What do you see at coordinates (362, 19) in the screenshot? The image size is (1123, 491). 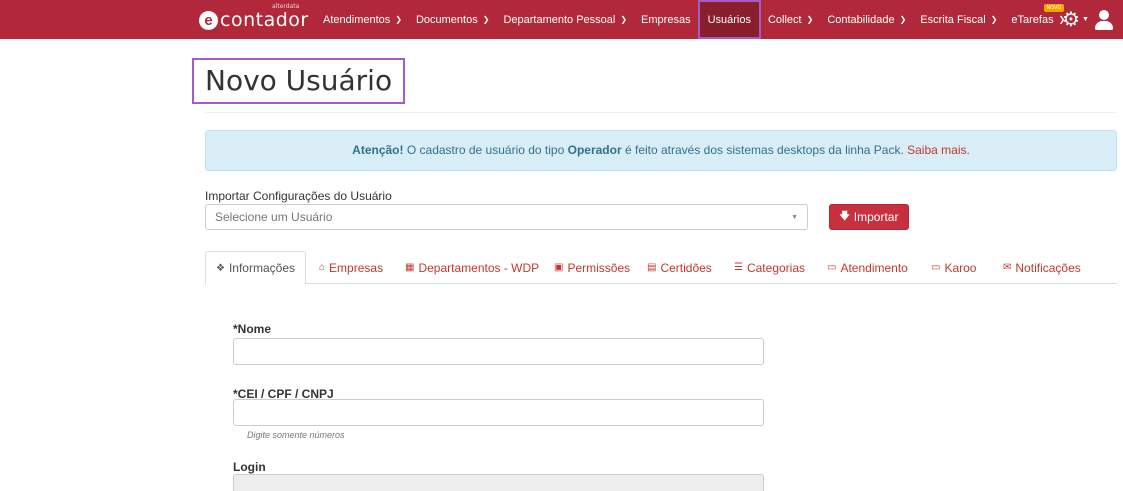 I see `nav-item-atendimentos: Atendimentos ❯` at bounding box center [362, 19].